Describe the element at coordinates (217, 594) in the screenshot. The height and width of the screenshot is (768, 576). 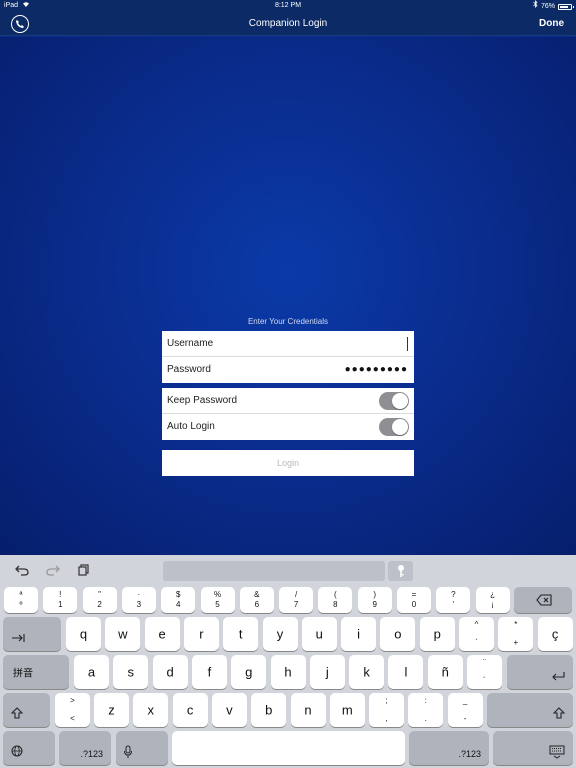
I see `key-shift-label: %` at that location.